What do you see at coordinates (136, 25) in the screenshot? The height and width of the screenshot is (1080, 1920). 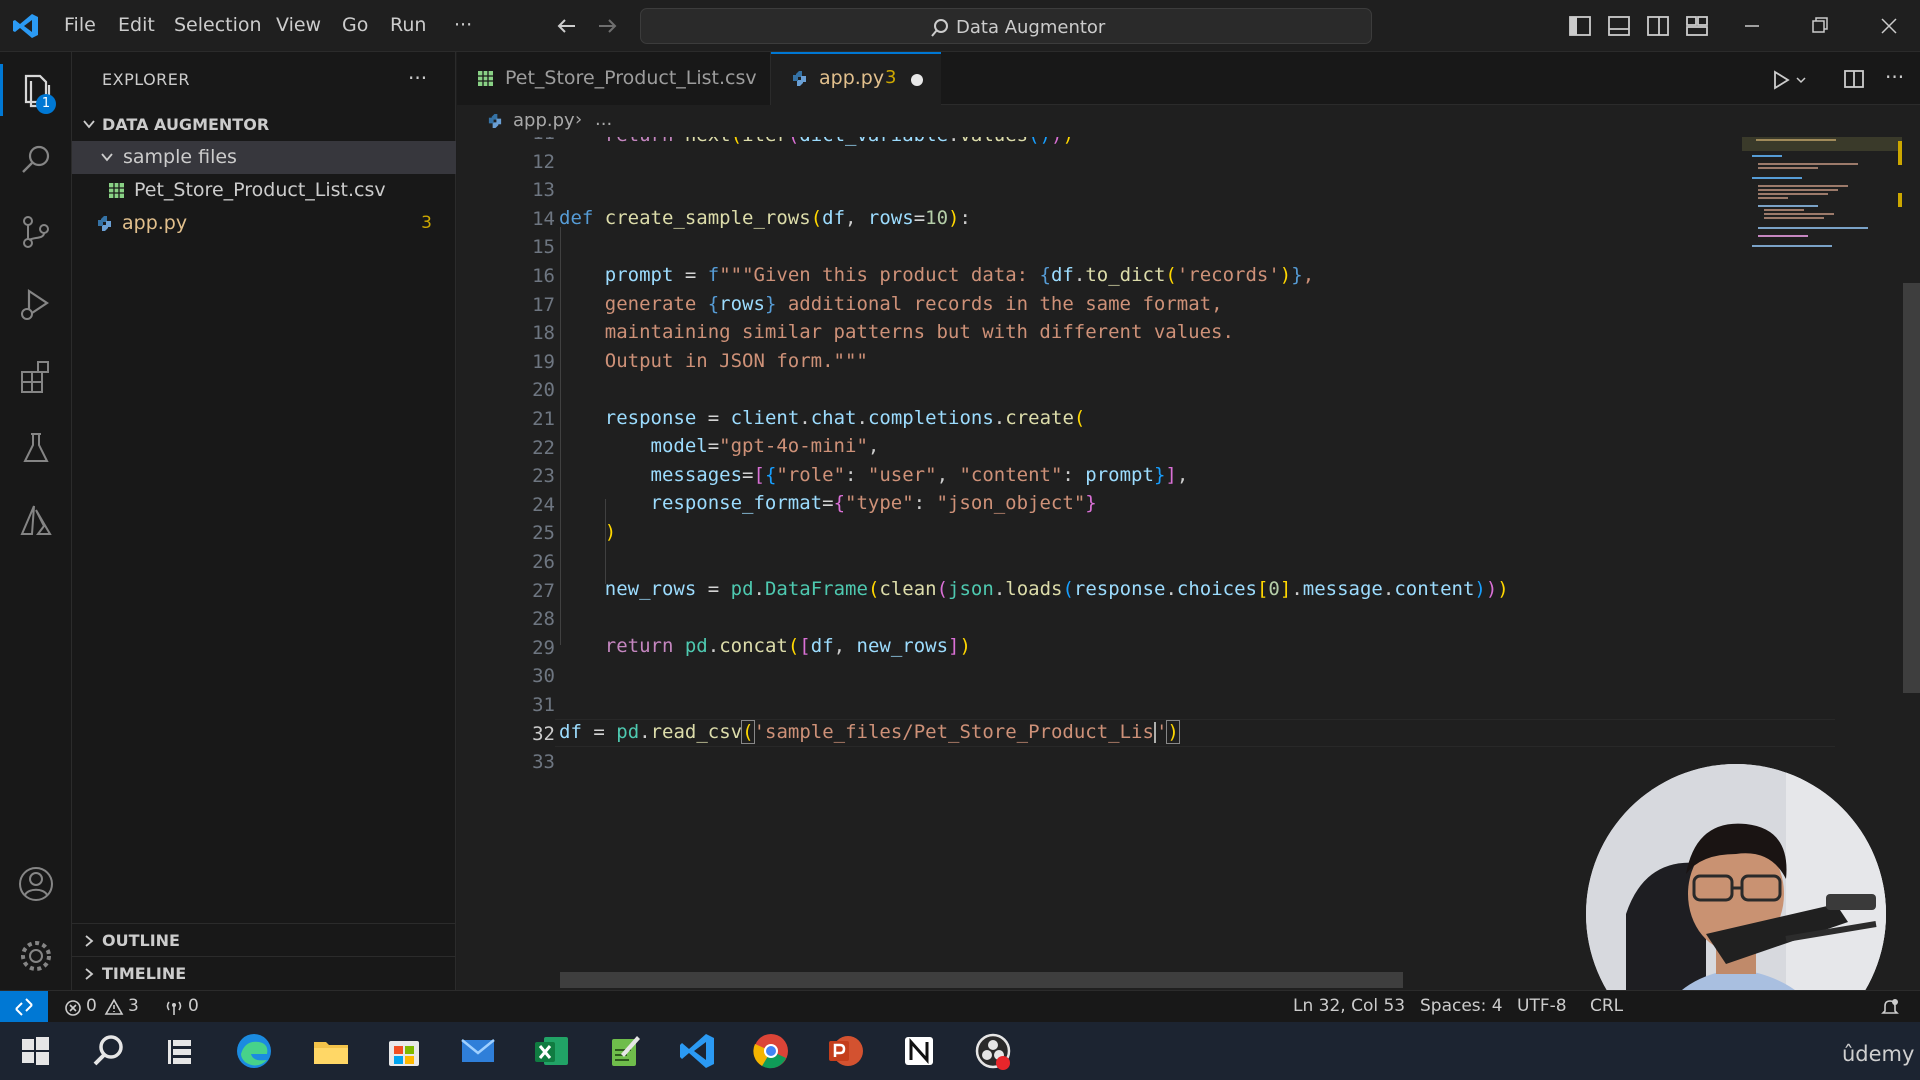 I see `menu-edit: Edit` at bounding box center [136, 25].